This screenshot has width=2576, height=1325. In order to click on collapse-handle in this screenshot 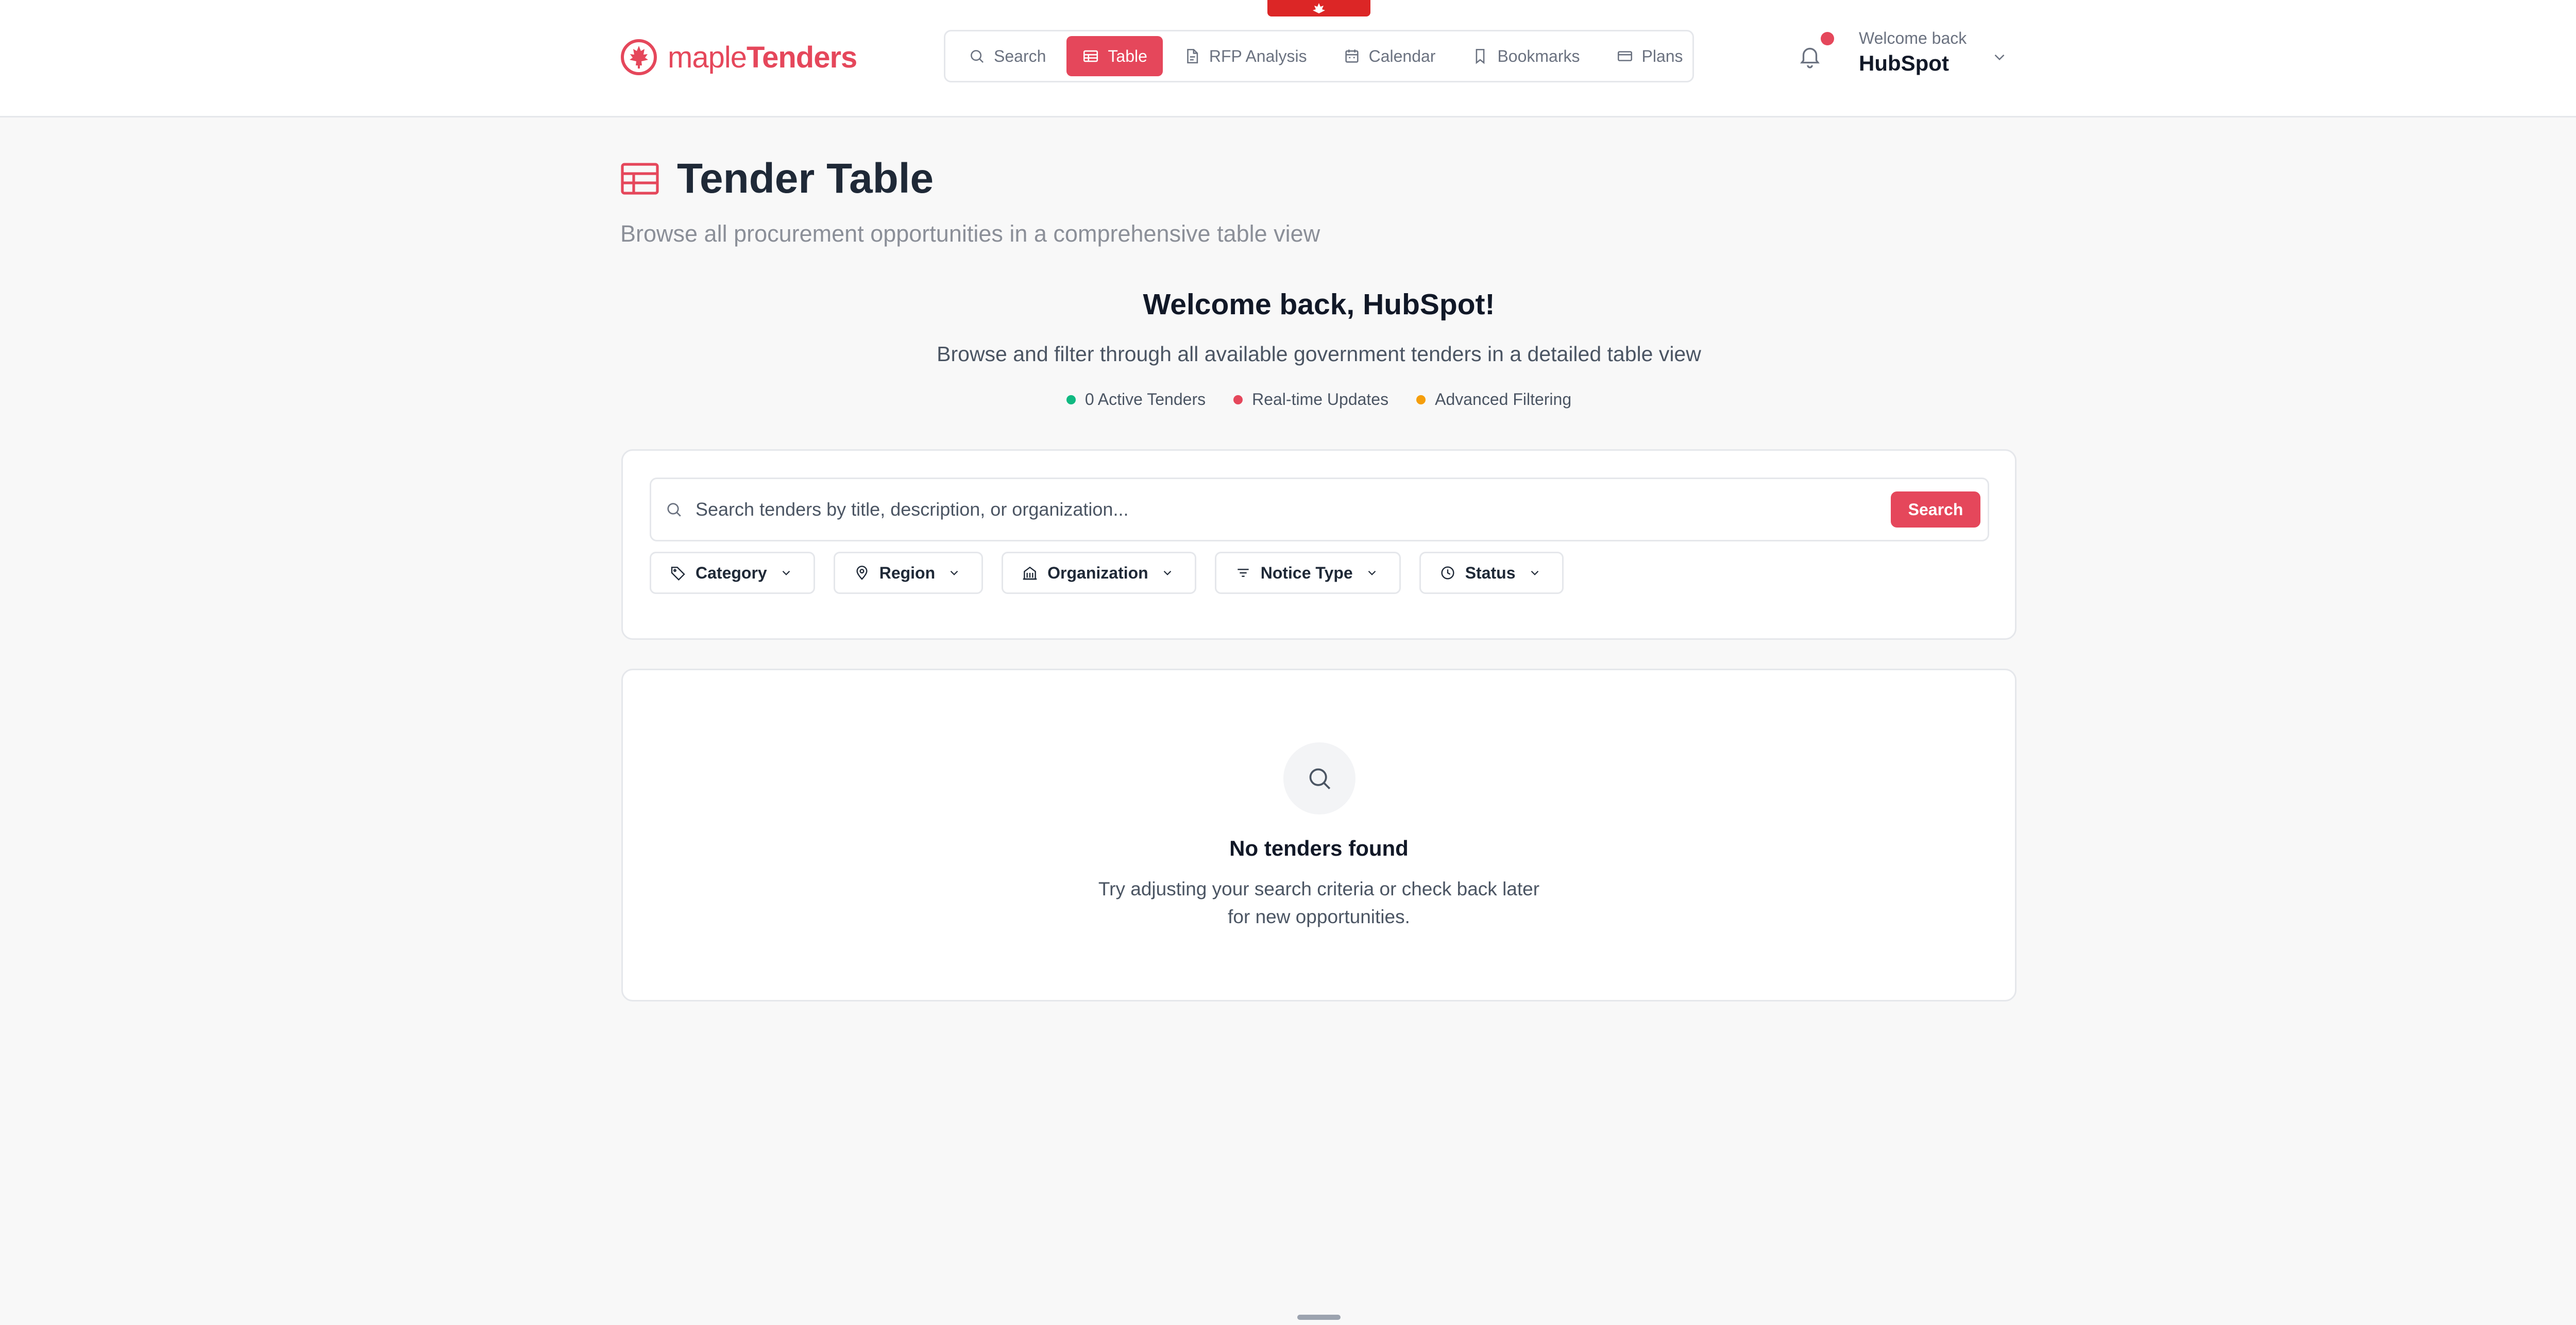, I will do `click(1318, 8)`.